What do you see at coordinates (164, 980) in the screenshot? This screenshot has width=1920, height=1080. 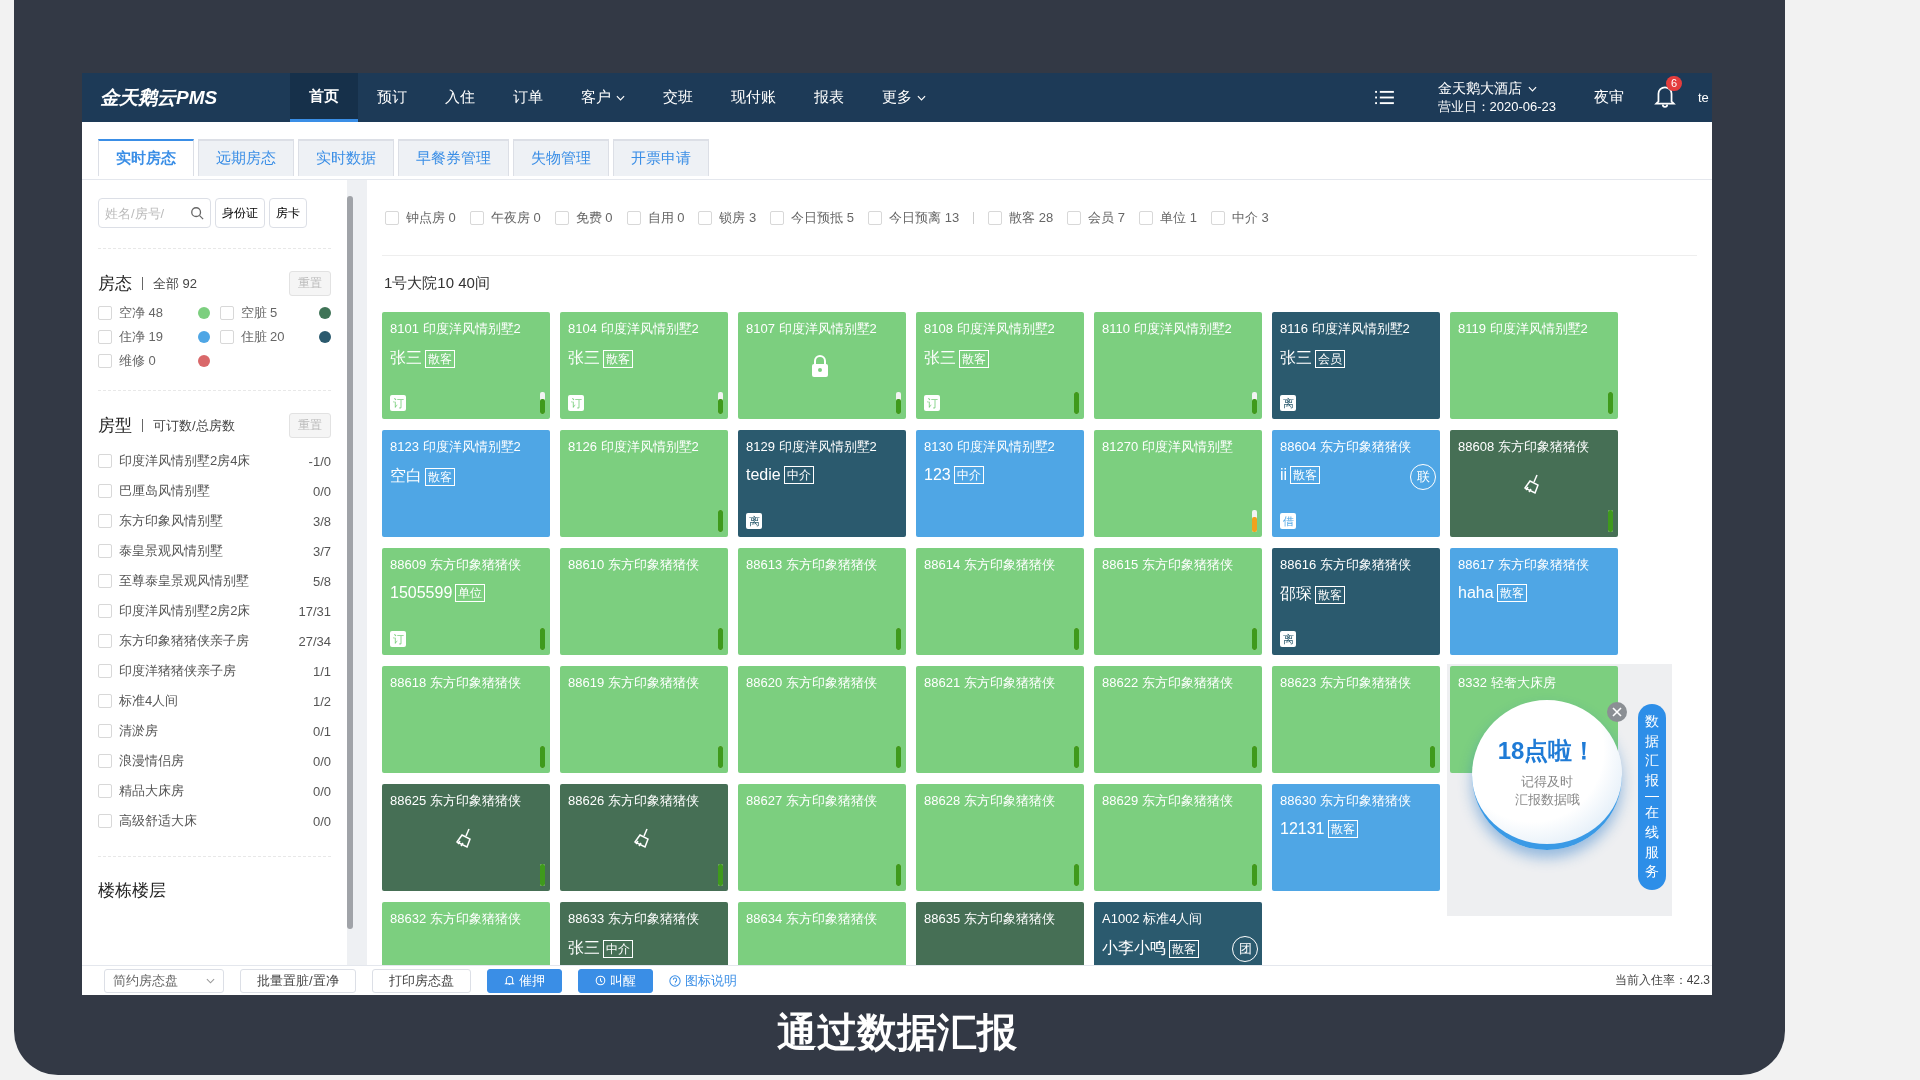 I see `view-select: 简约房态盘` at bounding box center [164, 980].